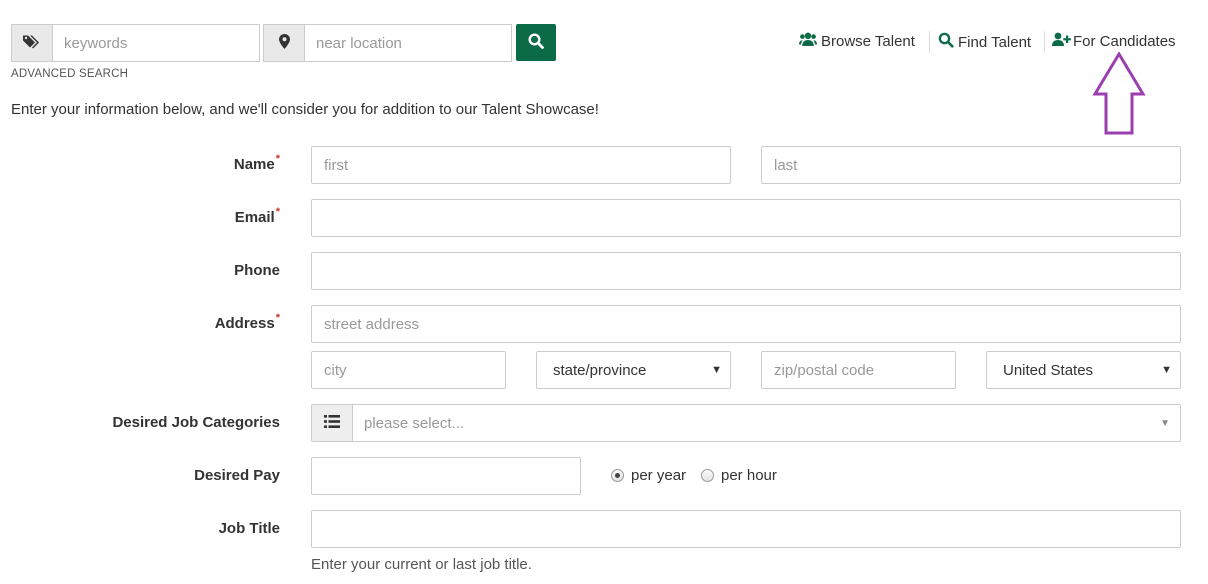 This screenshot has width=1208, height=584. What do you see at coordinates (617, 475) in the screenshot?
I see `radio-selected-icon` at bounding box center [617, 475].